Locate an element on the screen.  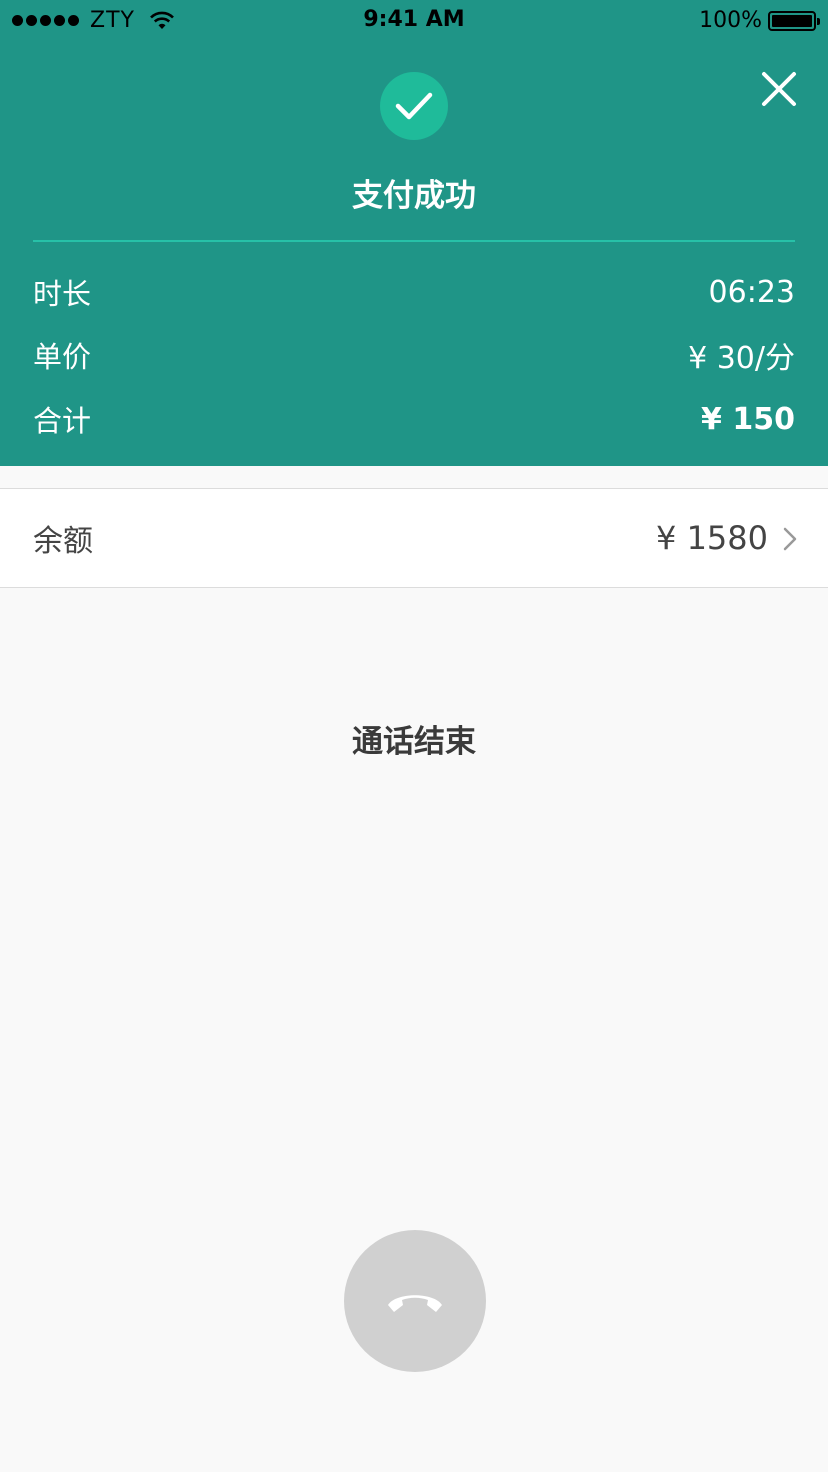
divider is located at coordinates (414, 241).